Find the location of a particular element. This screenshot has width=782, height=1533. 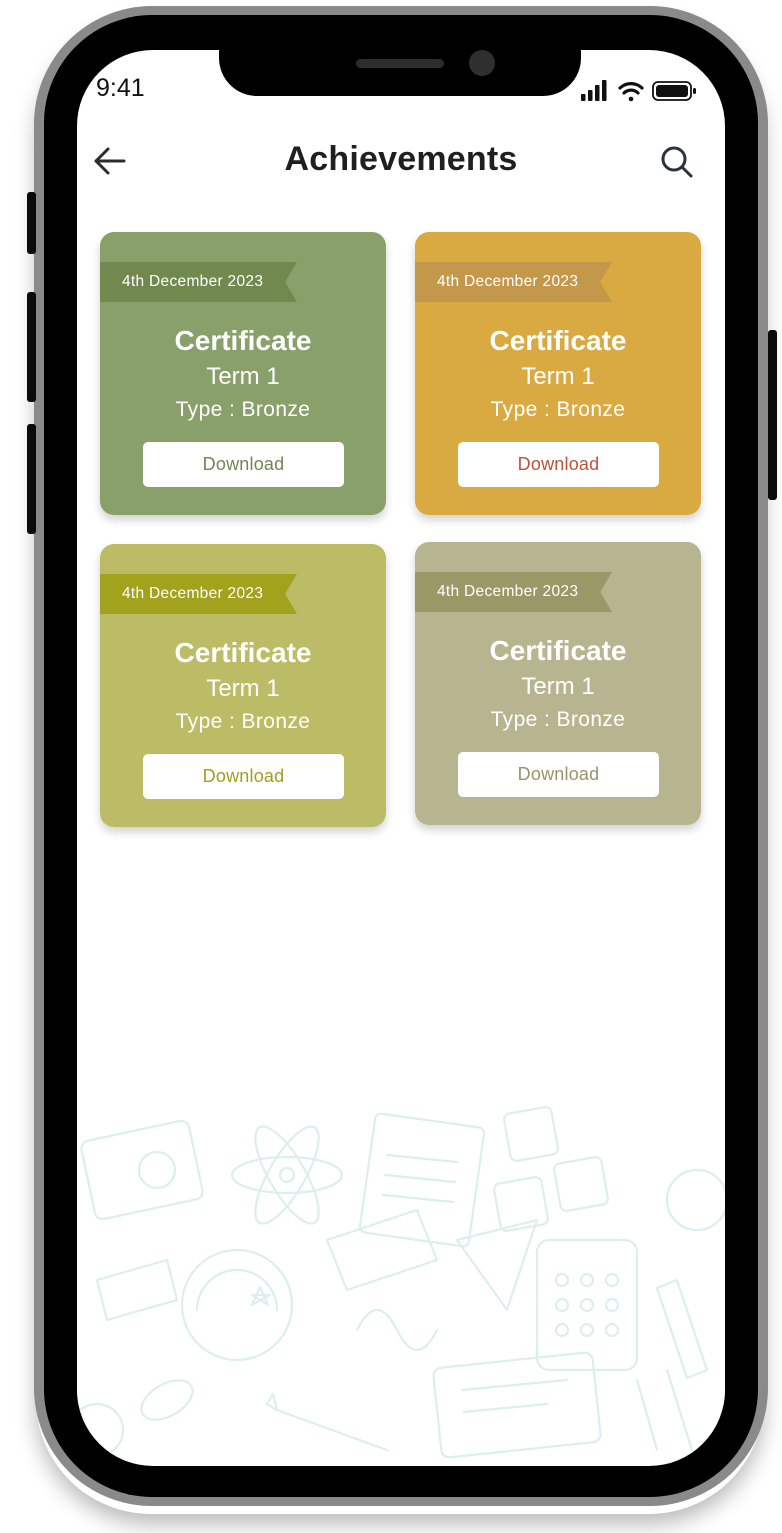

silent-switch is located at coordinates (31, 223).